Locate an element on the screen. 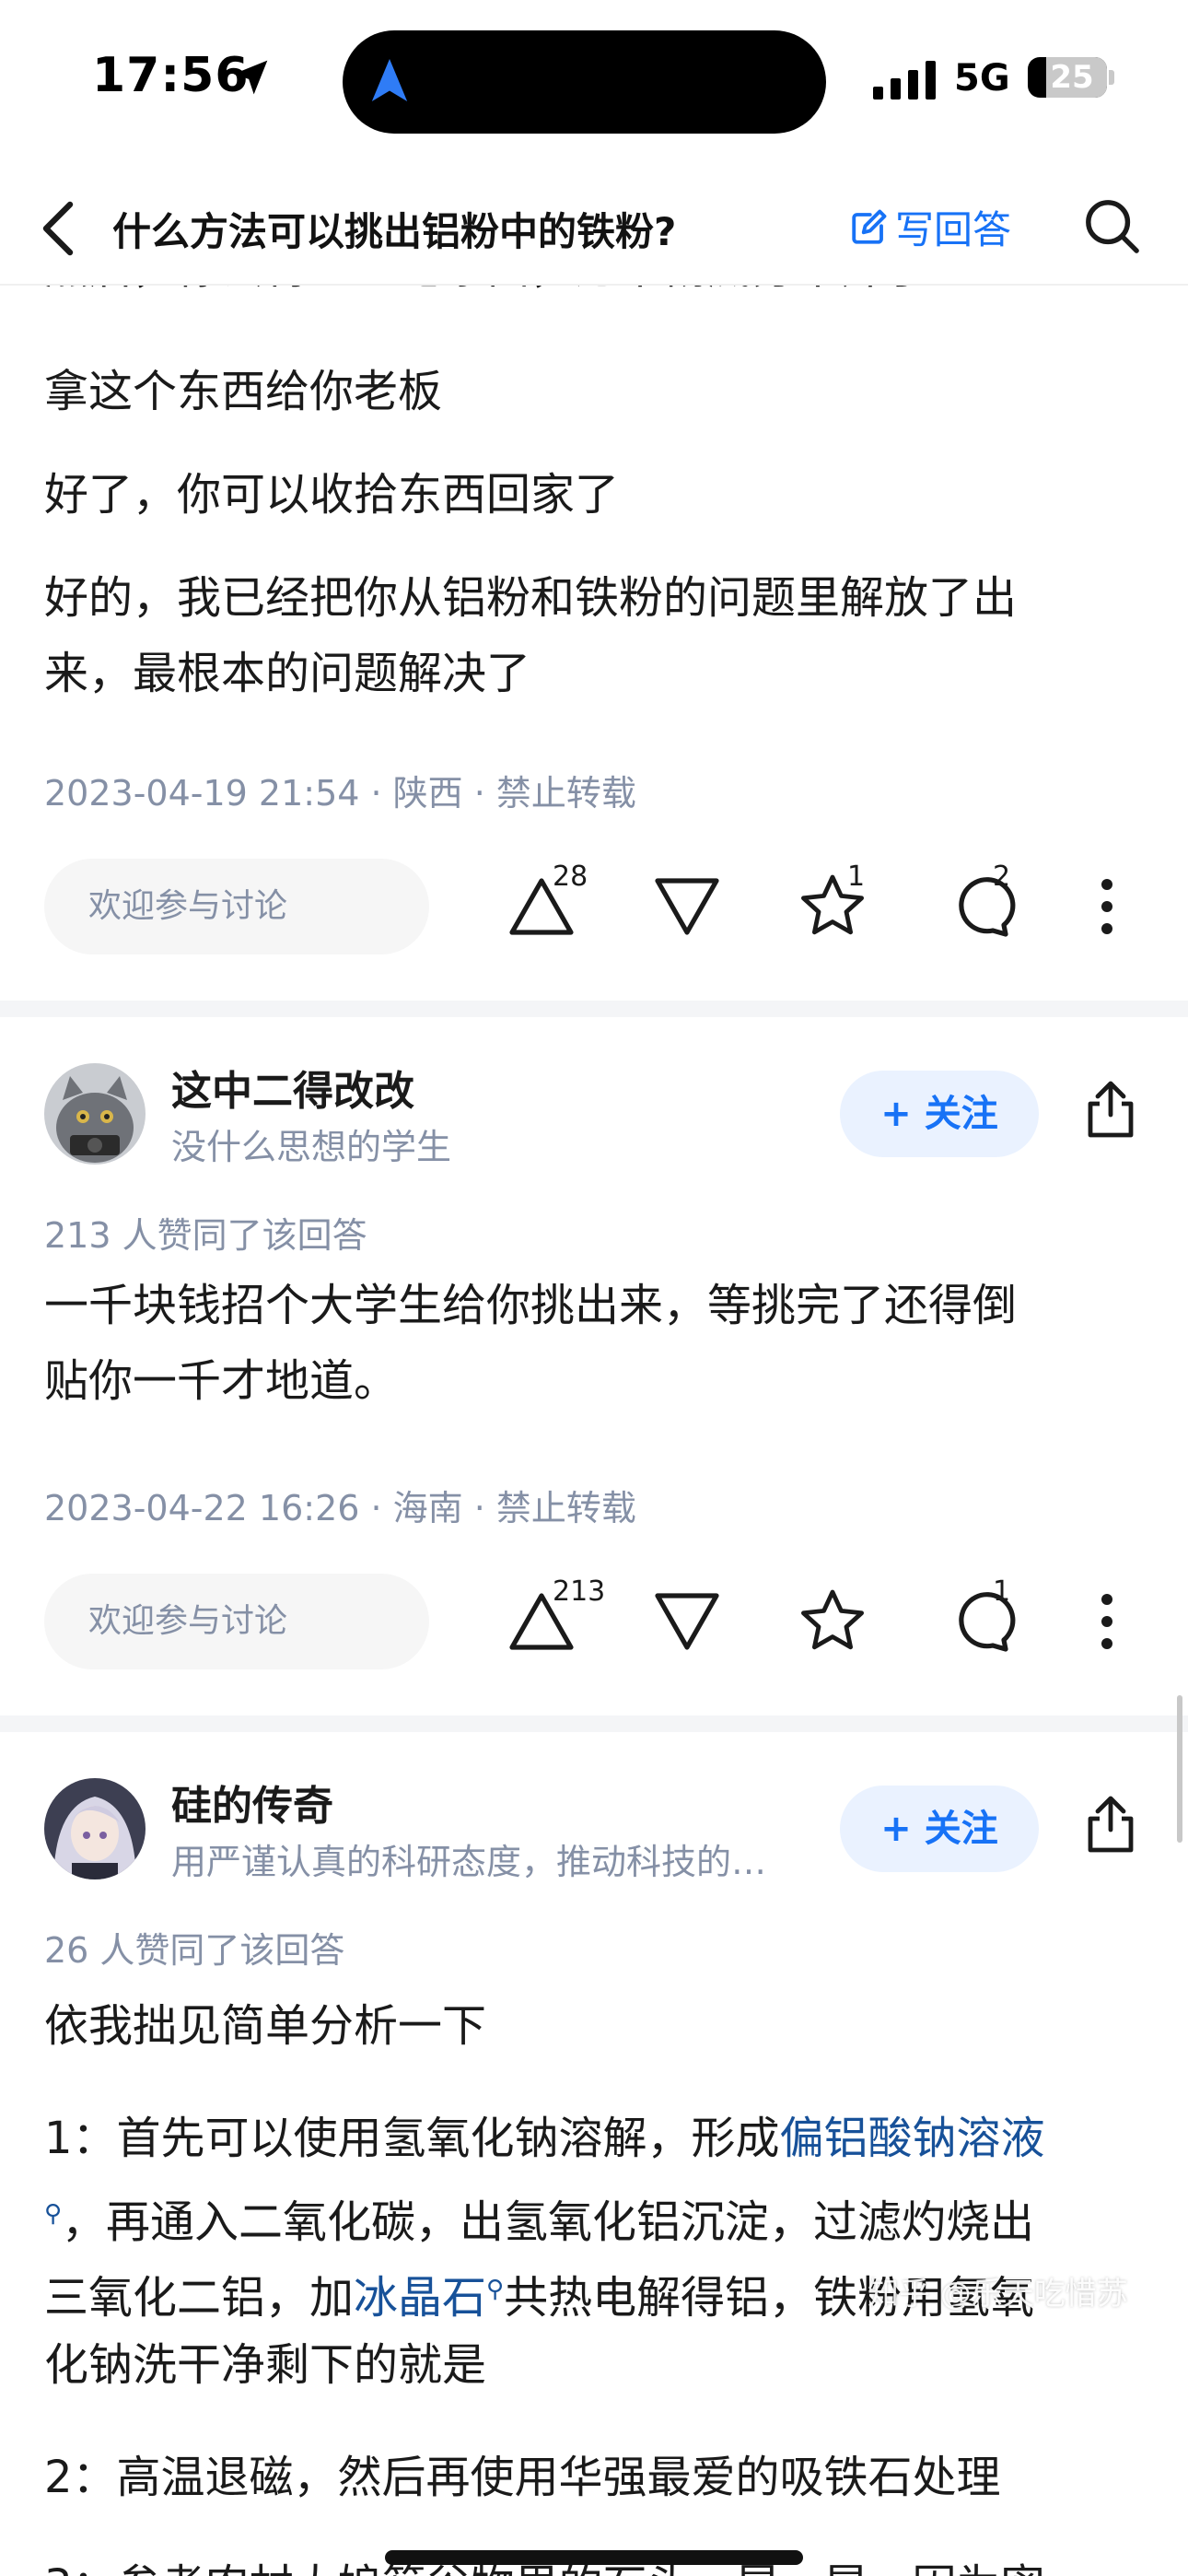 Image resolution: width=1188 pixels, height=2576 pixels. nav-bar: 什么方法可以挑出铝粉中的铁粉? 写回答 is located at coordinates (594, 230).